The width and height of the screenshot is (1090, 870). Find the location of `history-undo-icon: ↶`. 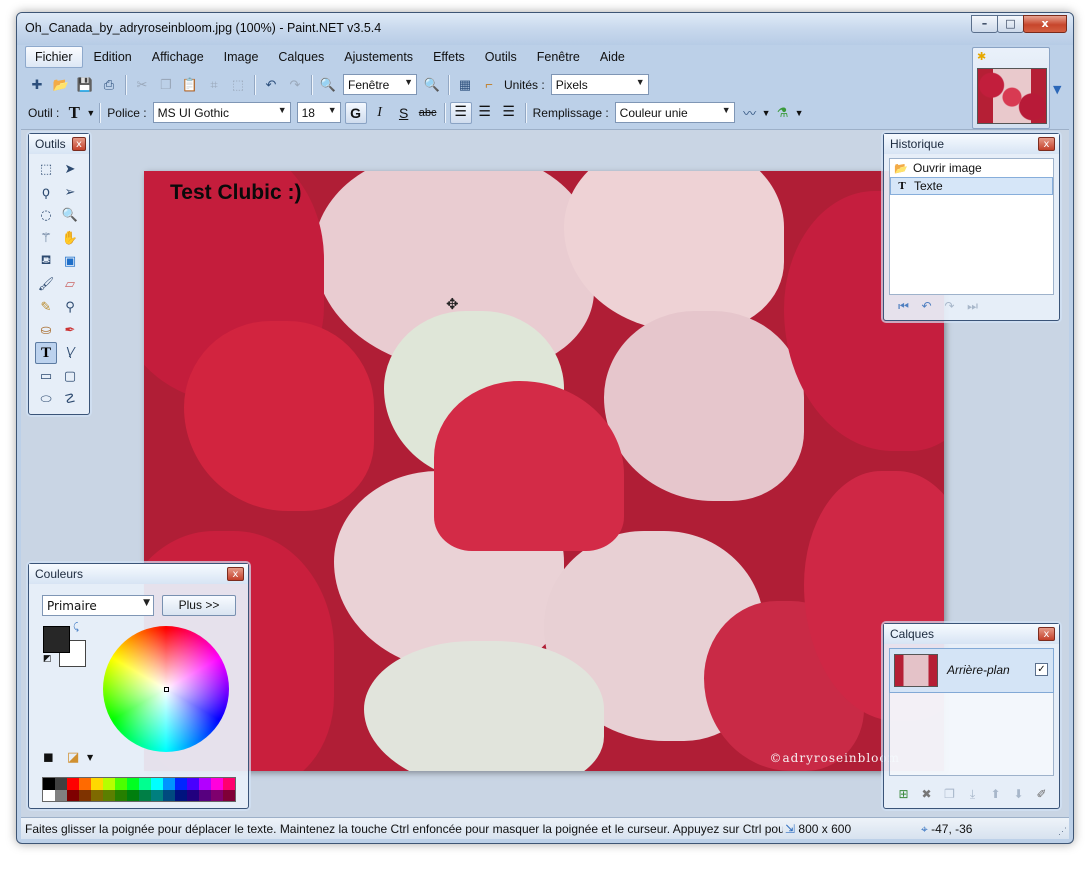

history-undo-icon: ↶ is located at coordinates (926, 306).